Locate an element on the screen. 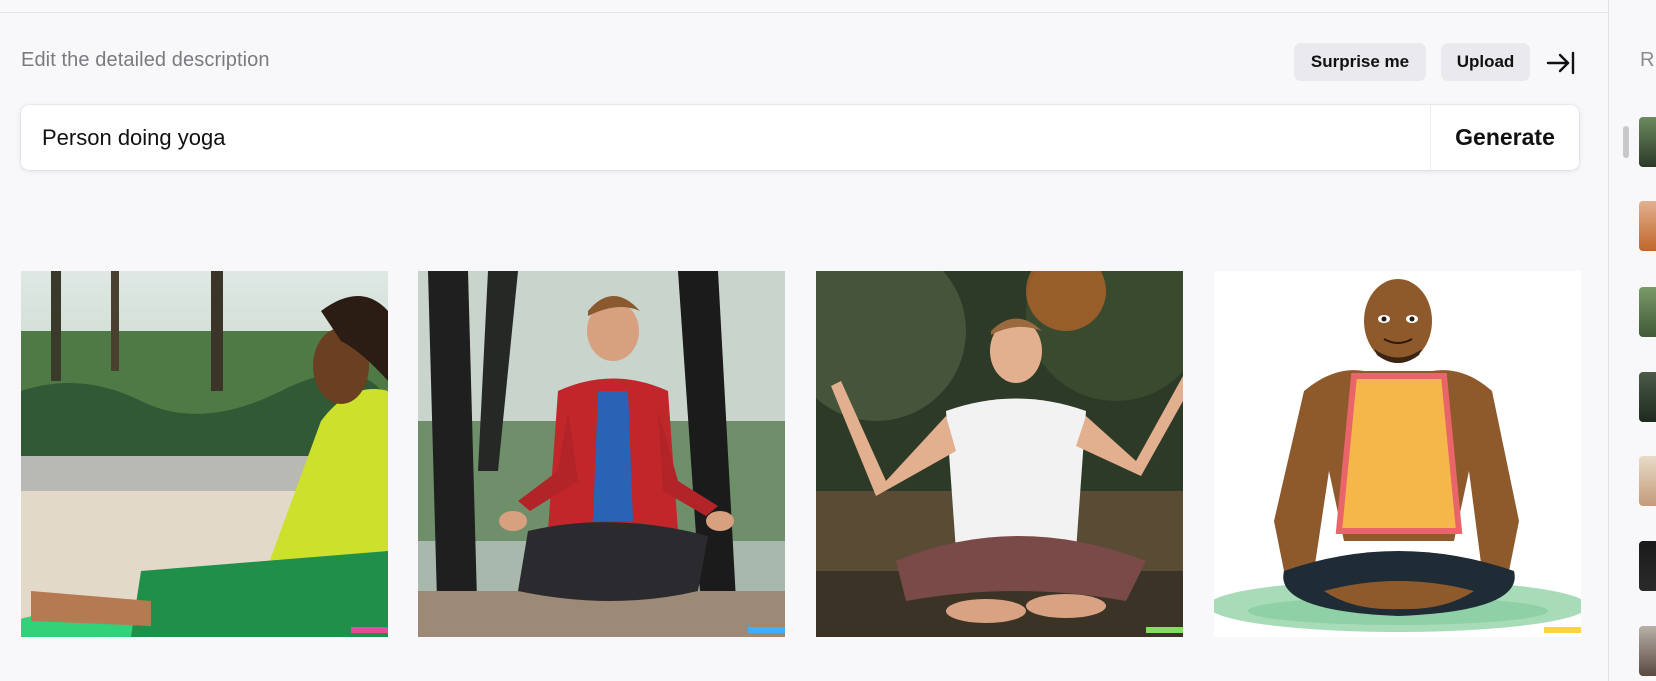 This screenshot has width=1656, height=681. sidebar-heading: R is located at coordinates (1647, 60).